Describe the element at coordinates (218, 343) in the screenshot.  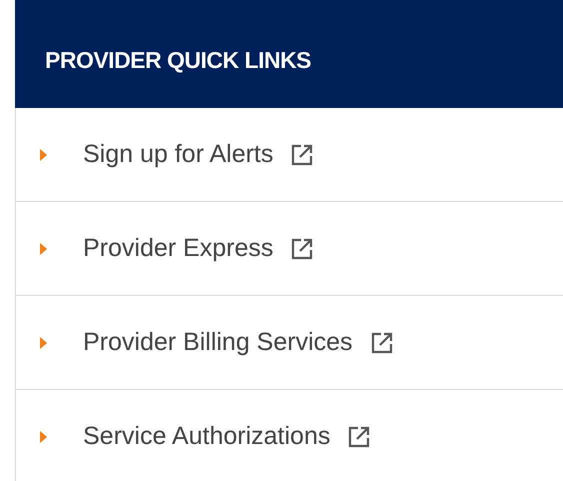
I see `quick-link: Provider Billing Services` at that location.